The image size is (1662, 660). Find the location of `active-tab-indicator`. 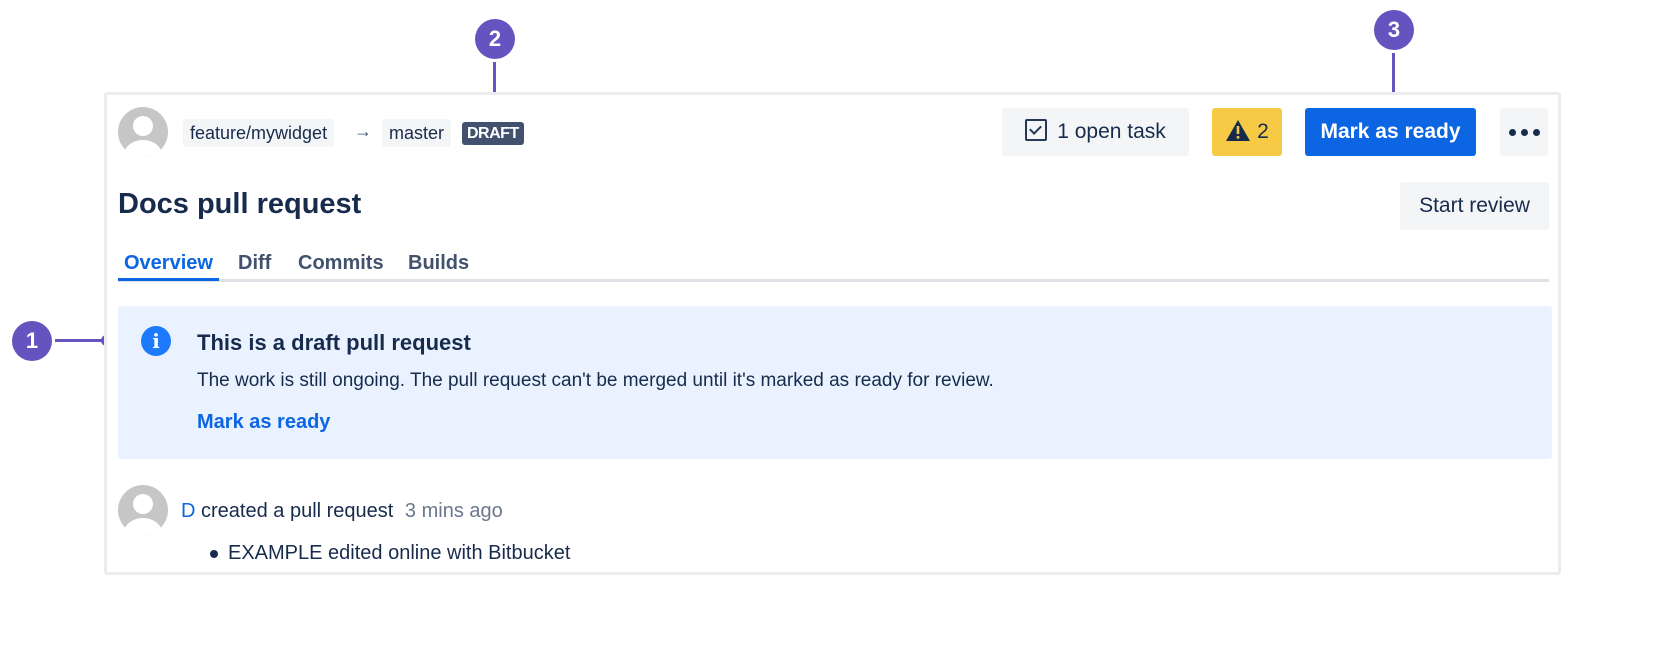

active-tab-indicator is located at coordinates (168, 279).